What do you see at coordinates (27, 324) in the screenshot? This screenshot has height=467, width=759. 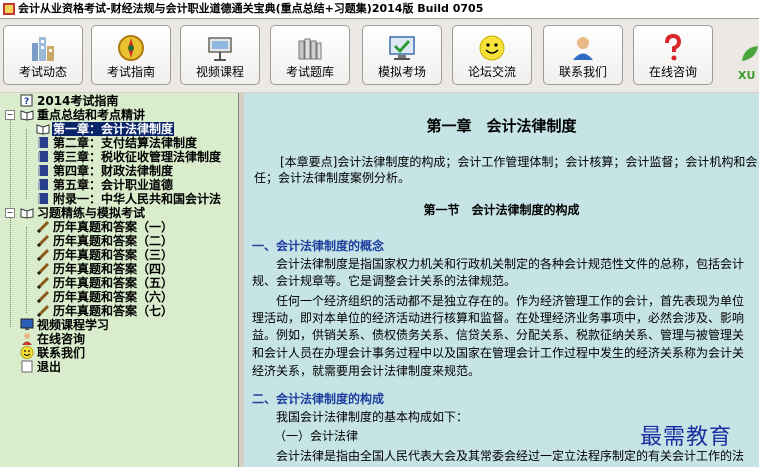 I see `video-monitor-icon` at bounding box center [27, 324].